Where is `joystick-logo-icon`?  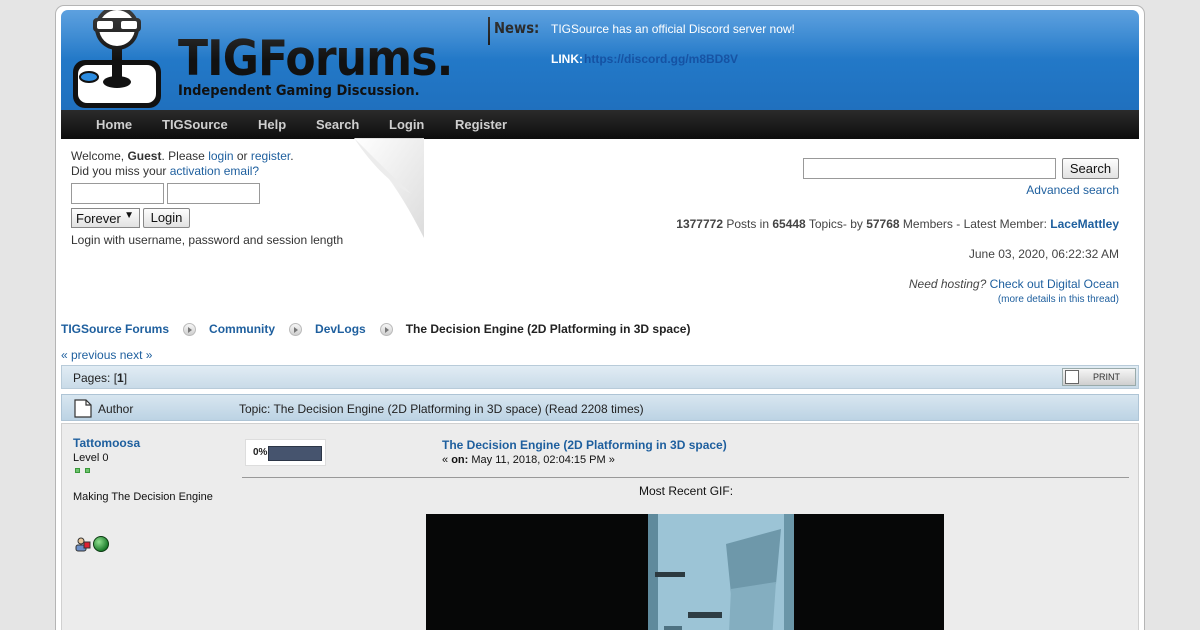
joystick-logo-icon is located at coordinates (116, 63).